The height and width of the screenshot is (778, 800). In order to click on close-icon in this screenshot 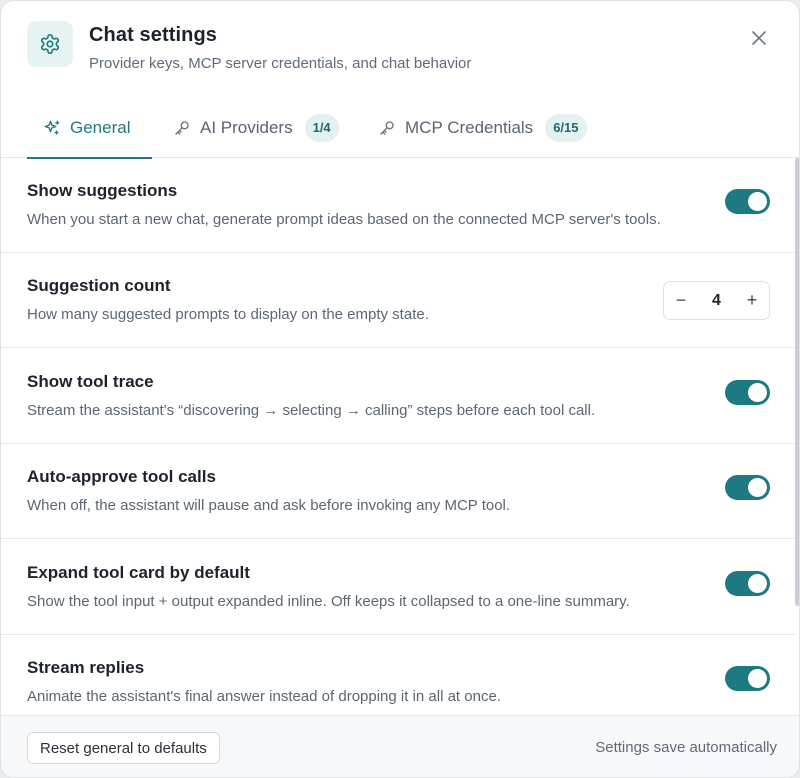, I will do `click(759, 38)`.